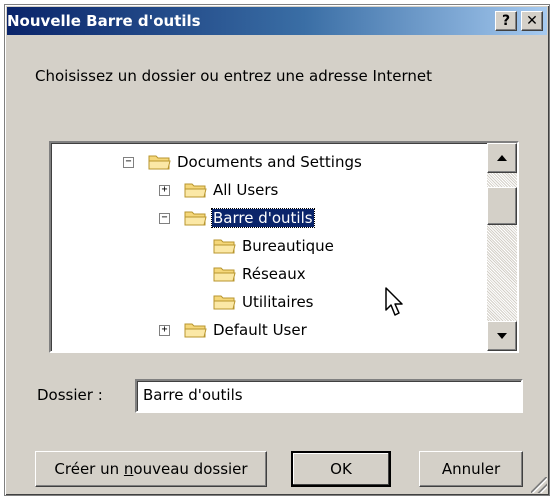 The image size is (552, 498). I want to click on scroll-thumb, so click(502, 206).